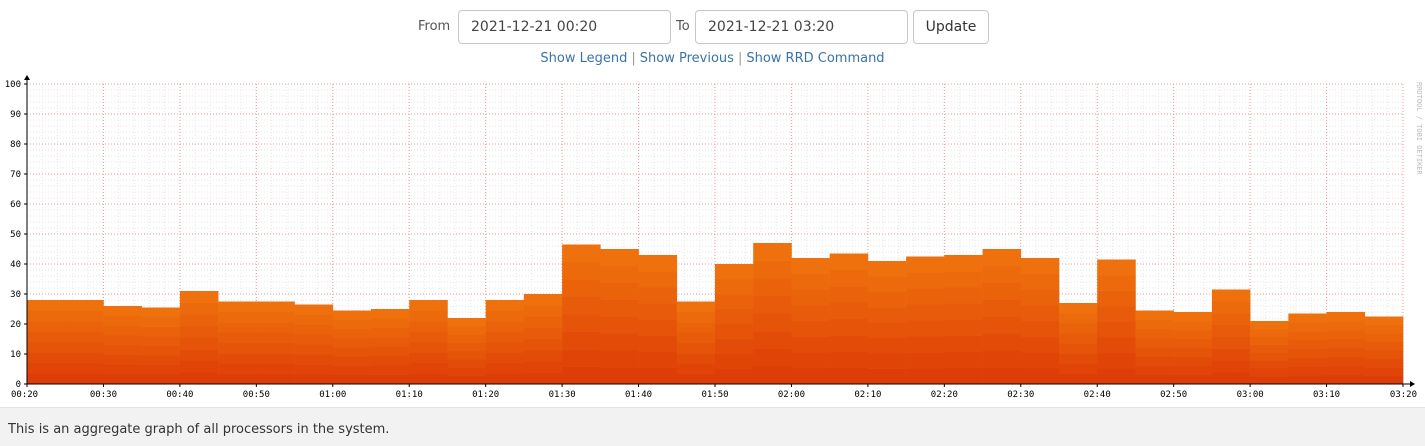  What do you see at coordinates (583, 58) in the screenshot?
I see `show-legend-link: Show Legend` at bounding box center [583, 58].